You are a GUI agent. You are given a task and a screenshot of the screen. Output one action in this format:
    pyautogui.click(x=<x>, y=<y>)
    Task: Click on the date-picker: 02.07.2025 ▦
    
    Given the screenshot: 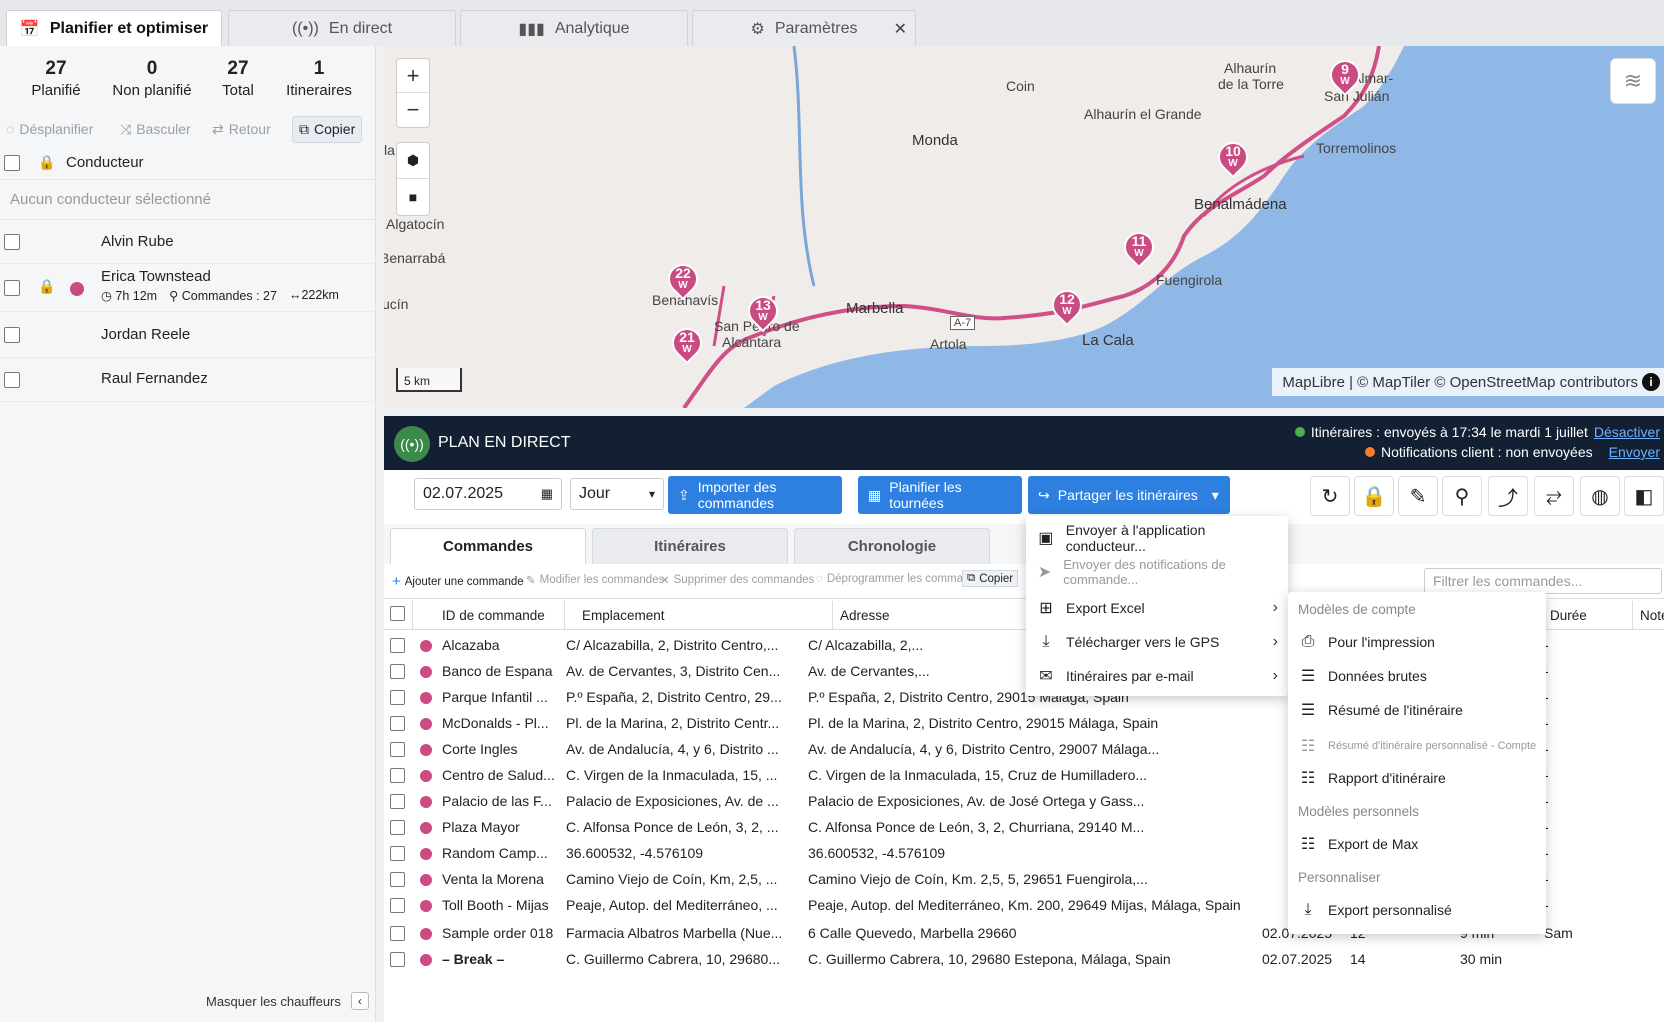 What is the action you would take?
    pyautogui.click(x=488, y=494)
    